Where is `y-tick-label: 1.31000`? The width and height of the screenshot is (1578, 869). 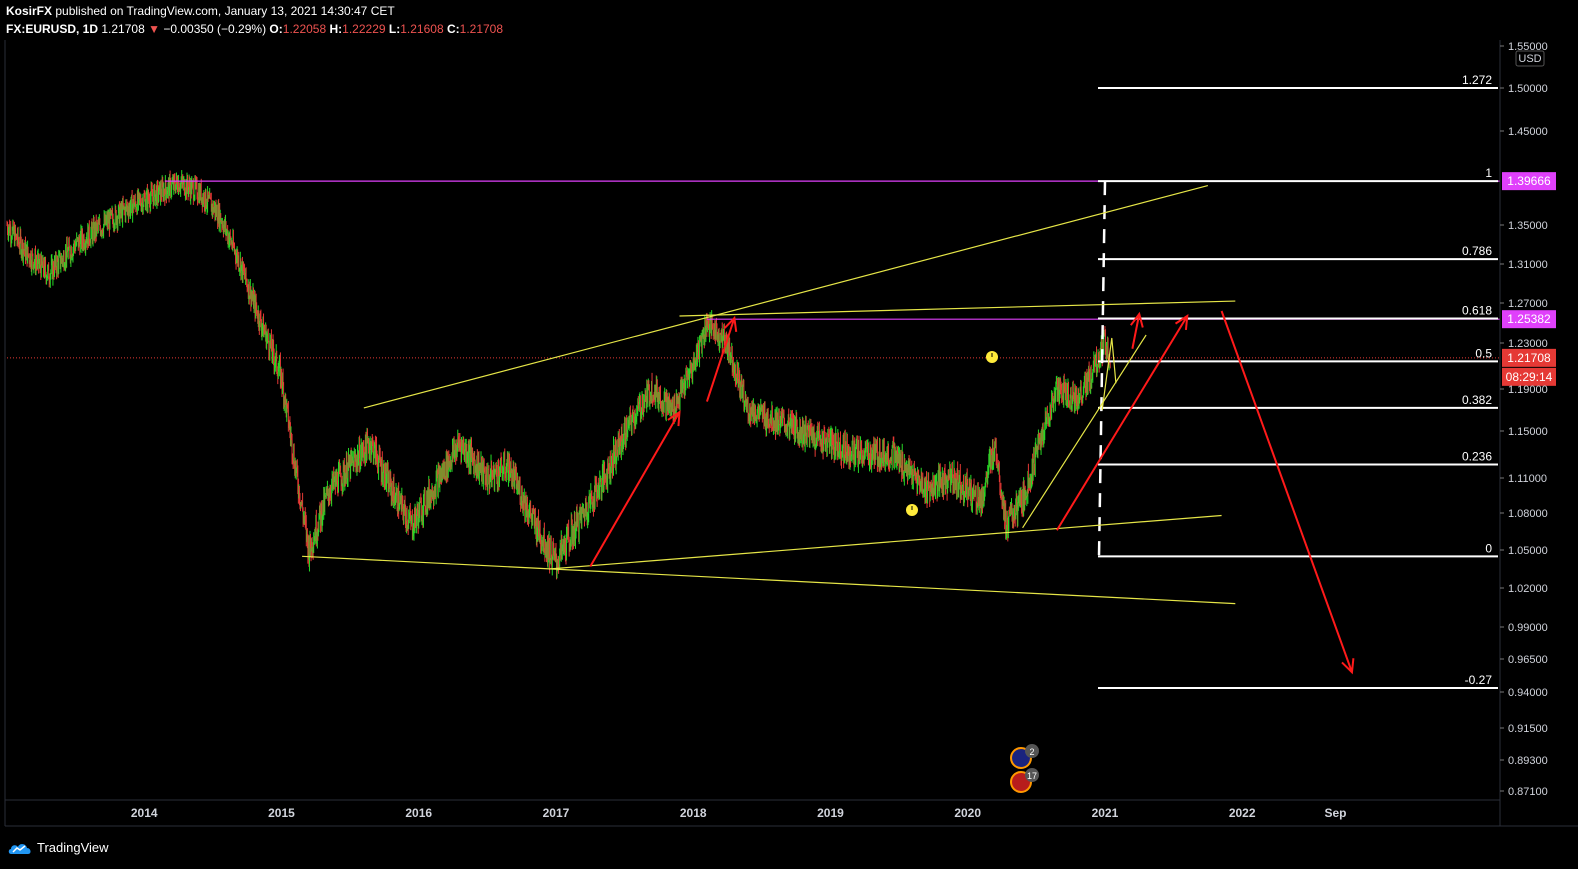 y-tick-label: 1.31000 is located at coordinates (1528, 265).